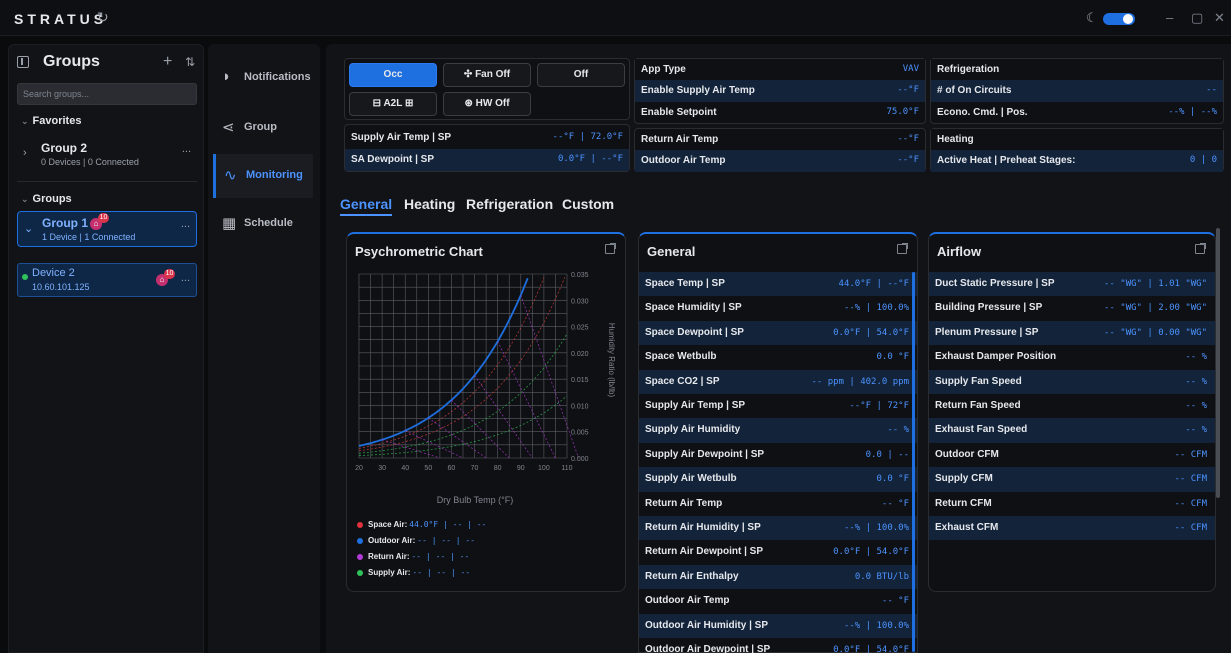 This screenshot has width=1231, height=653. I want to click on y-tick-label: 0.005, so click(580, 433).